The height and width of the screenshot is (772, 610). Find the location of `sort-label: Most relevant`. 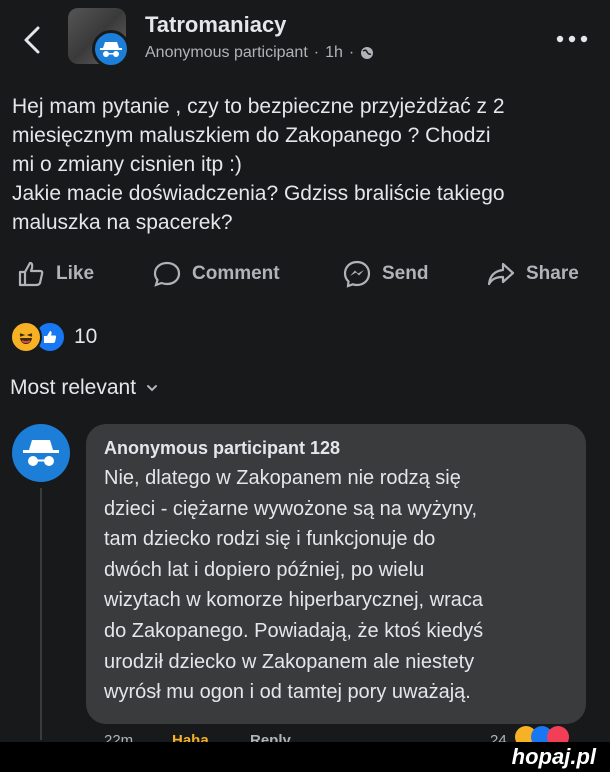

sort-label: Most relevant is located at coordinates (73, 387).